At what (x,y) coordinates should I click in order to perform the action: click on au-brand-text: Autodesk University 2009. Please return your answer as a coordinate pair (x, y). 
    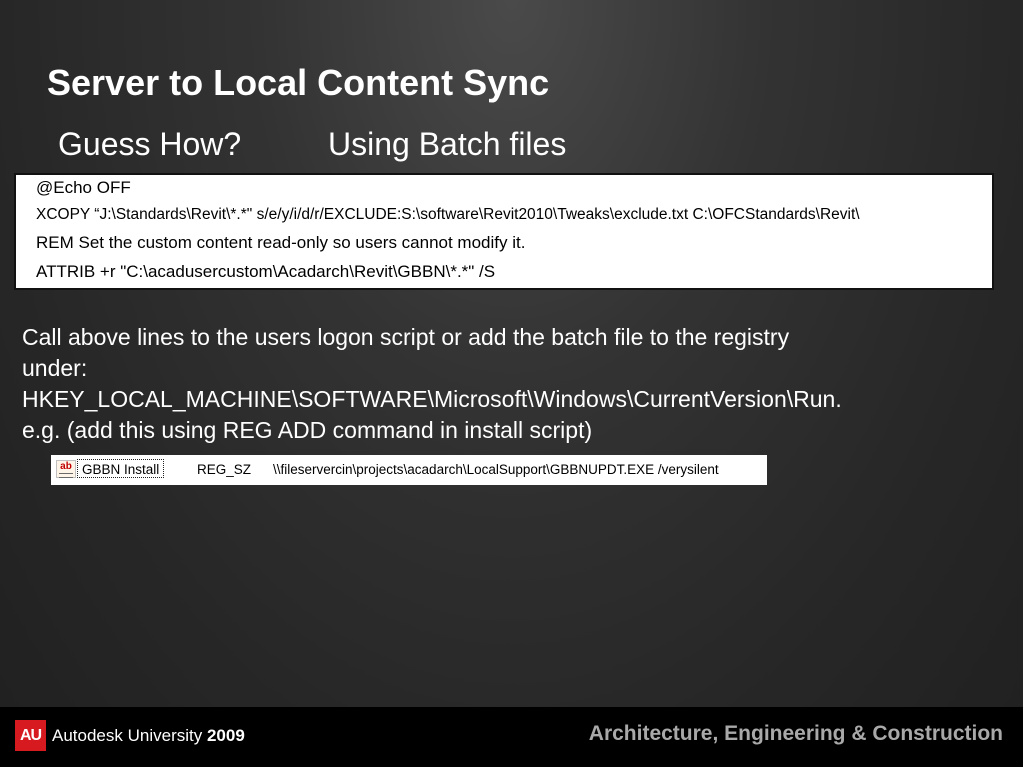
    Looking at the image, I should click on (148, 736).